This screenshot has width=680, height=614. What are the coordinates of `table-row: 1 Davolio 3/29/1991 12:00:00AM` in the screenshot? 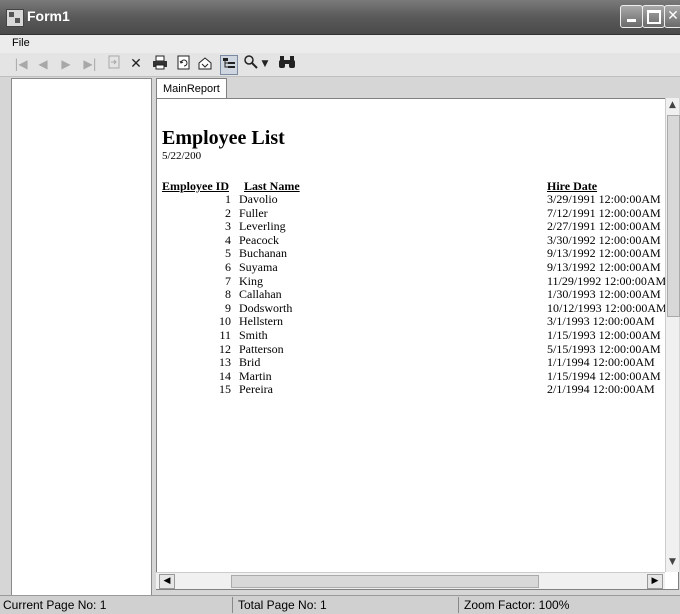 It's located at (409, 199).